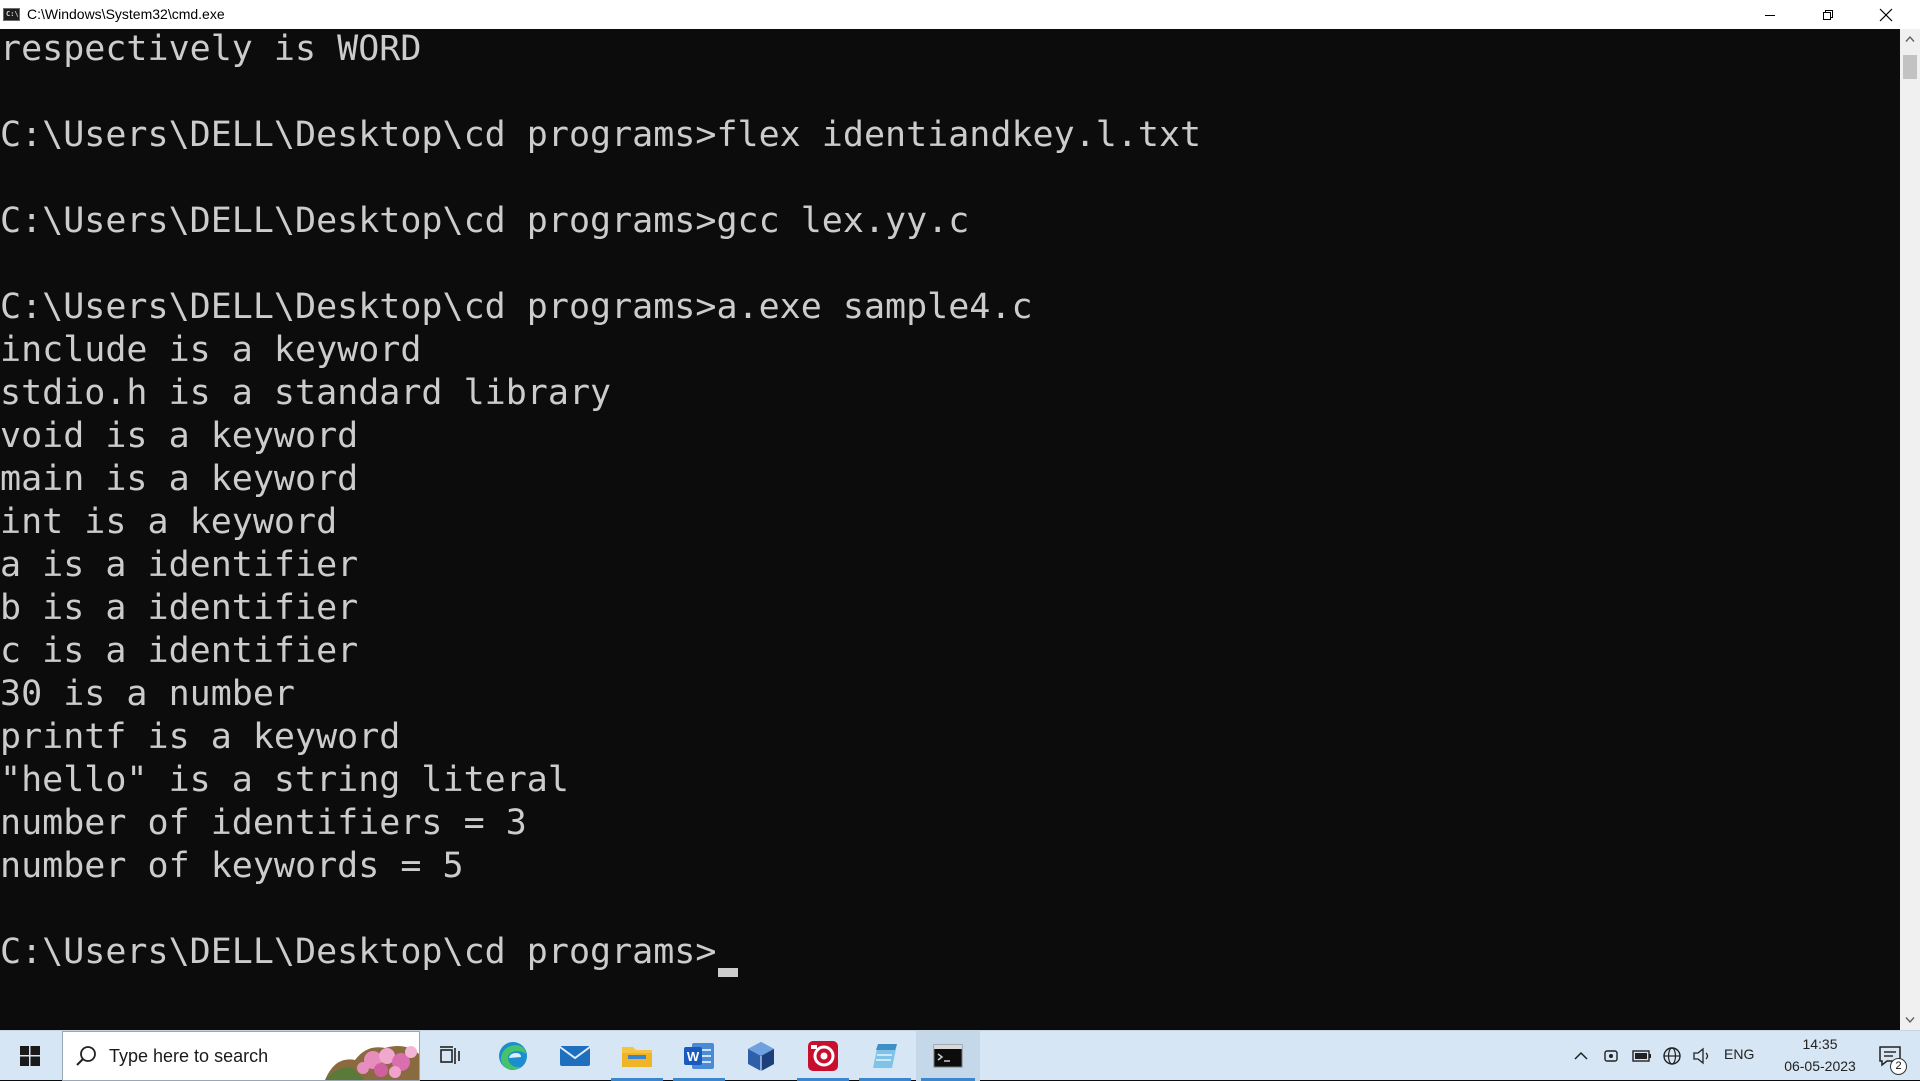  I want to click on scroll-down-button, so click(1910, 1020).